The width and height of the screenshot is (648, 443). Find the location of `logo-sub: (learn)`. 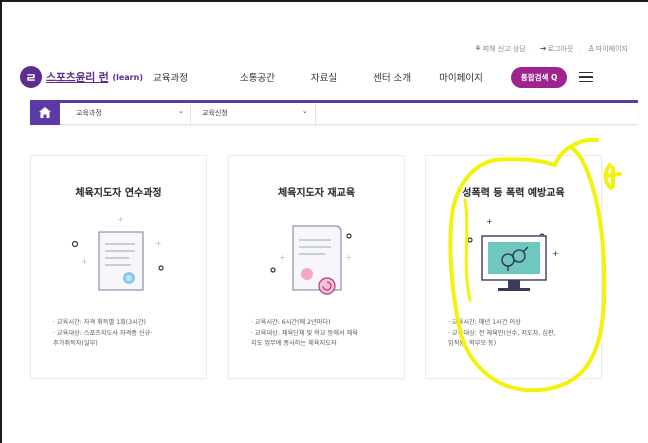

logo-sub: (learn) is located at coordinates (127, 77).